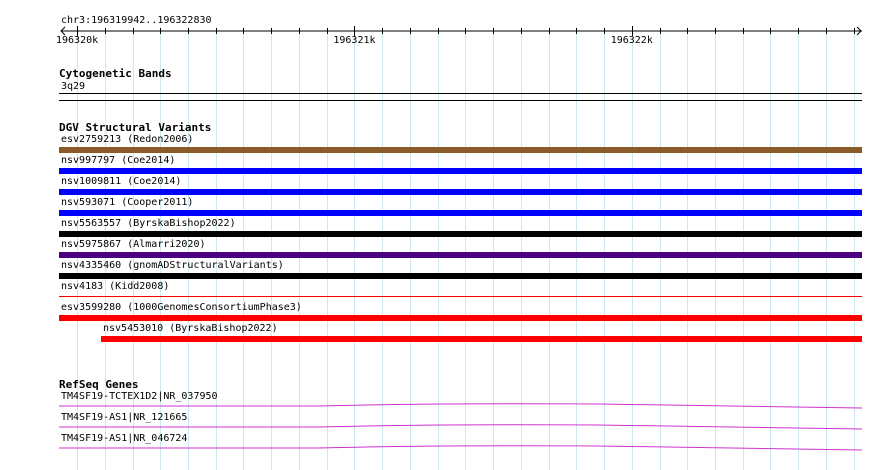  I want to click on ruler-tick-label: 196320k, so click(77, 40).